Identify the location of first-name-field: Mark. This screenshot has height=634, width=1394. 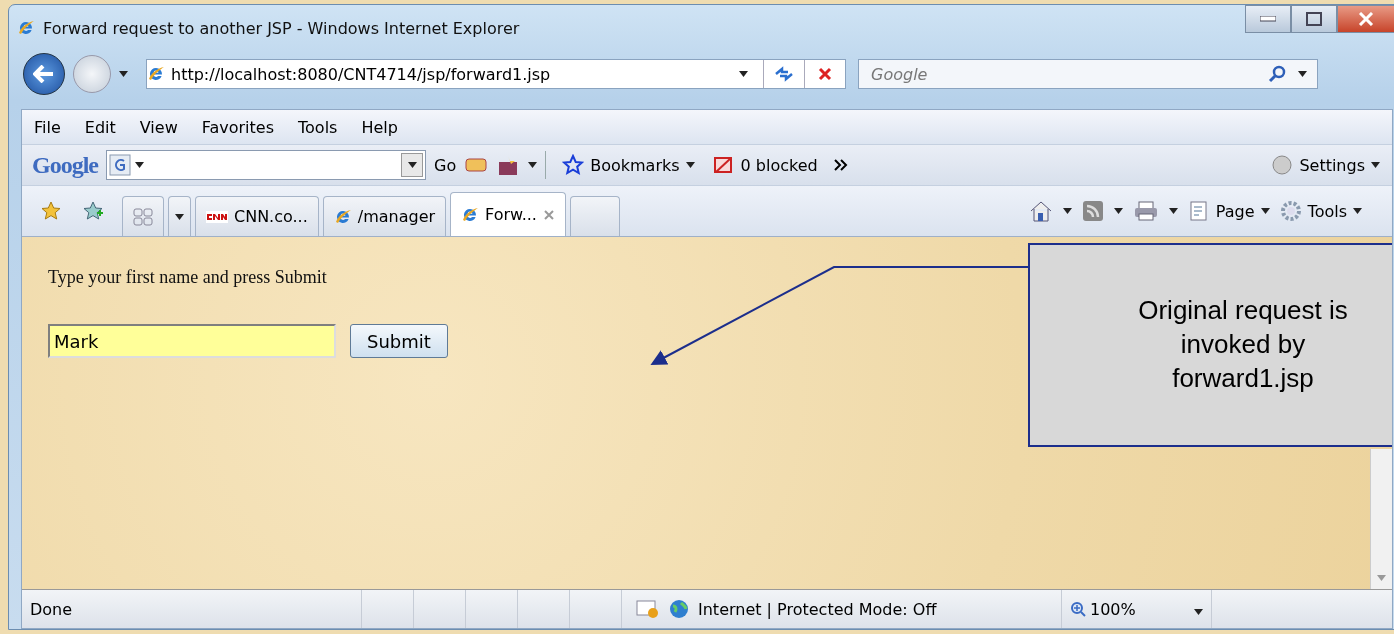
(192, 341).